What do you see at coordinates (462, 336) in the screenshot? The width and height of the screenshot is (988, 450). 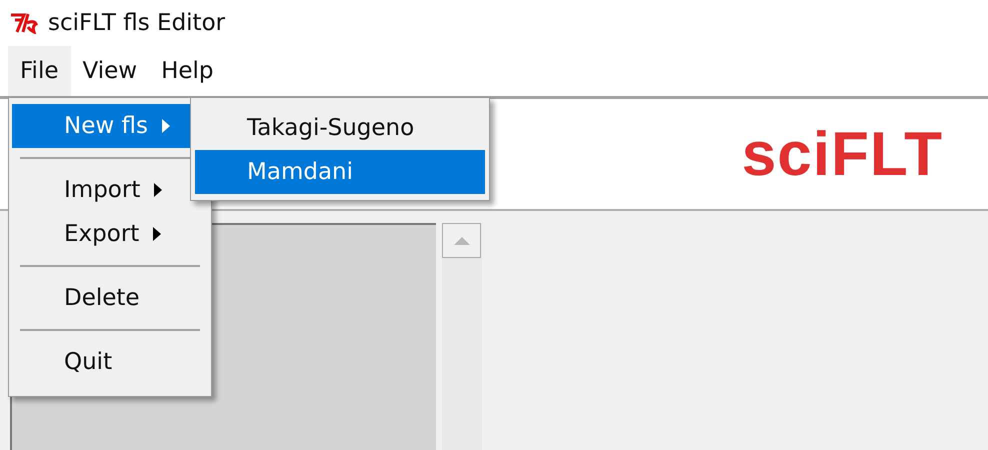 I see `scrollbar` at bounding box center [462, 336].